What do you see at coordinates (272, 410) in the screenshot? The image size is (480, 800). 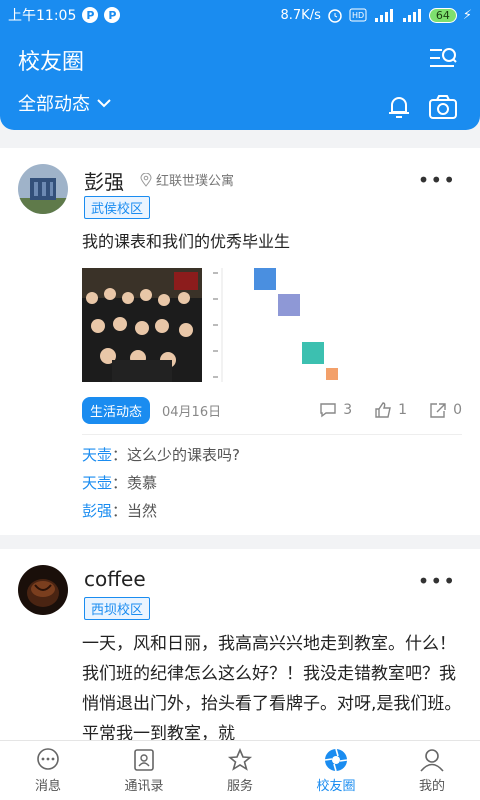 I see `post-meta: 生活动态 04月16日 3 1 0` at bounding box center [272, 410].